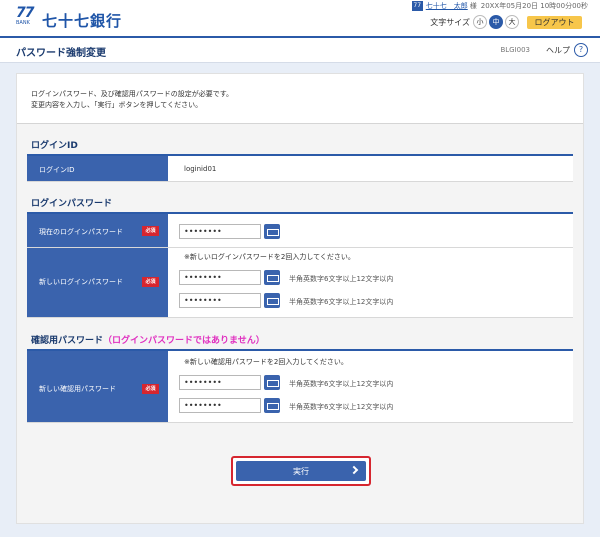 The width and height of the screenshot is (600, 537). I want to click on header-controls: 文字サイズ 小 中 大 ログアウト, so click(506, 22).